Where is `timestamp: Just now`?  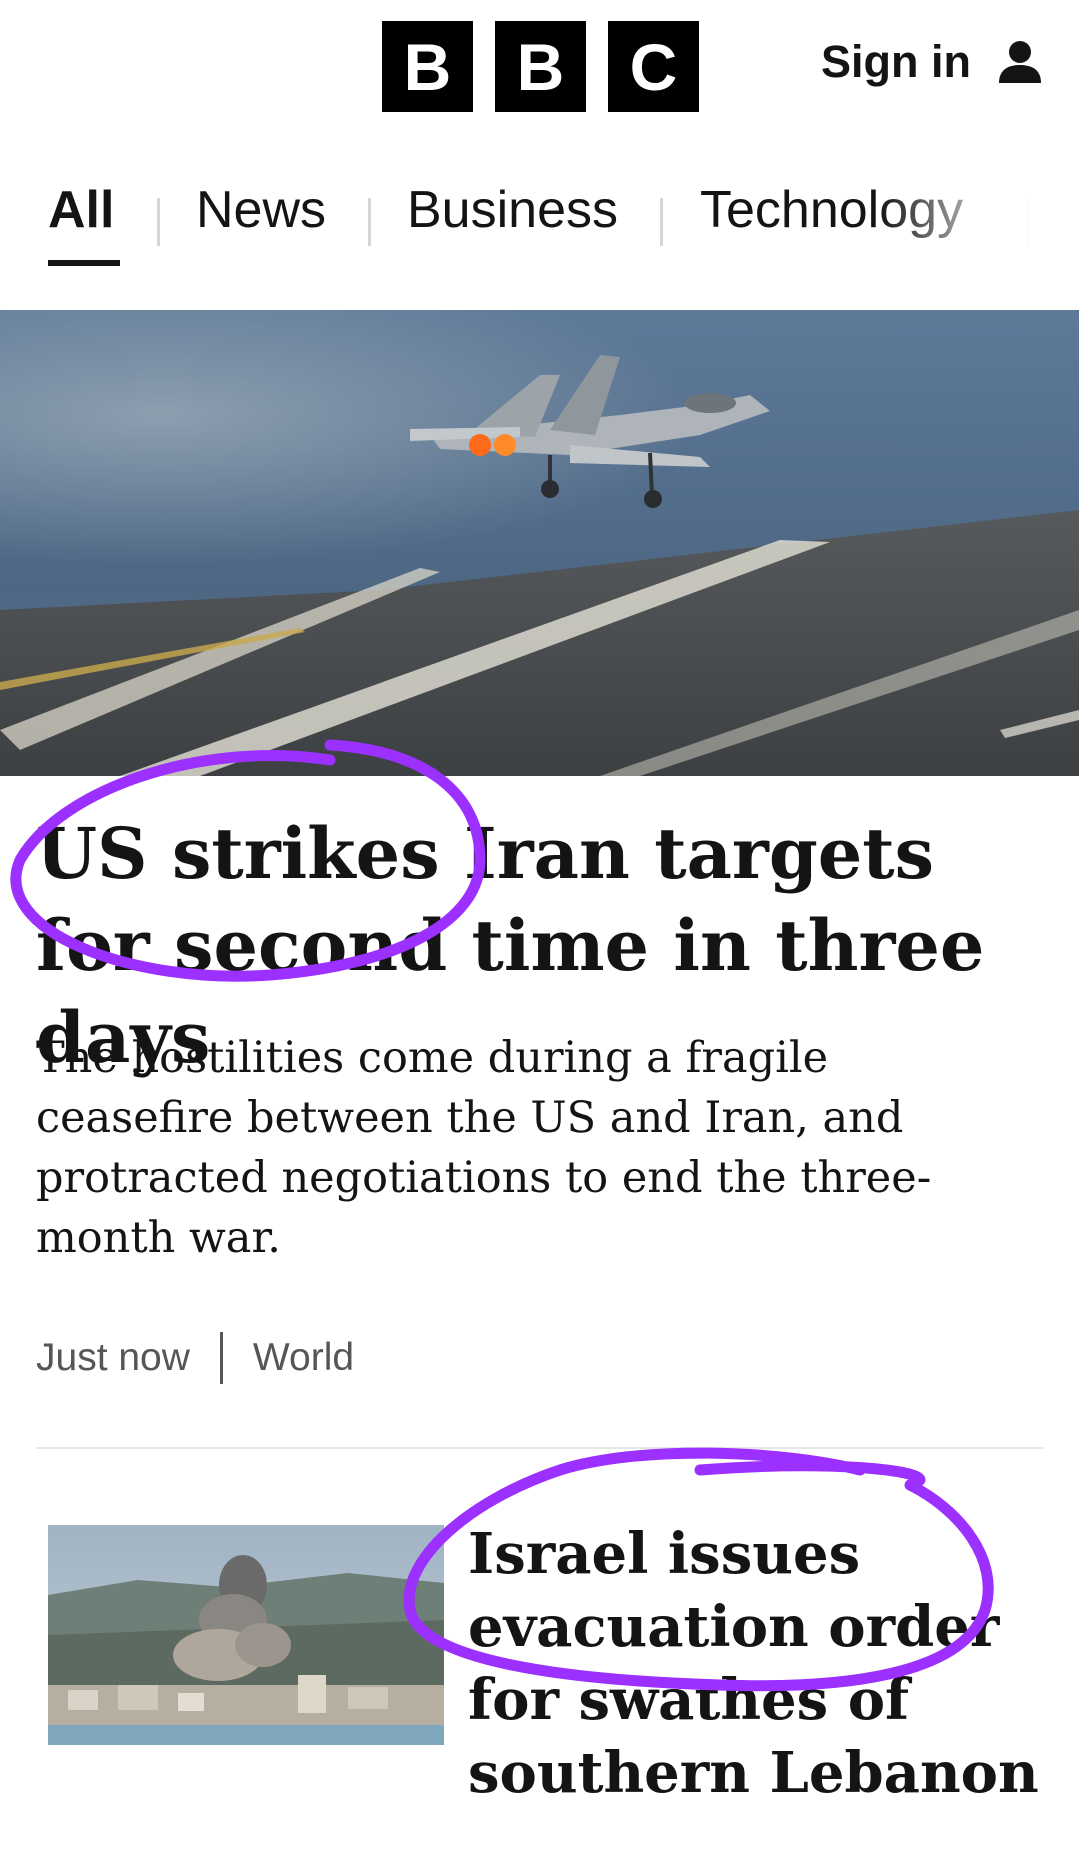
timestamp: Just now is located at coordinates (113, 1357).